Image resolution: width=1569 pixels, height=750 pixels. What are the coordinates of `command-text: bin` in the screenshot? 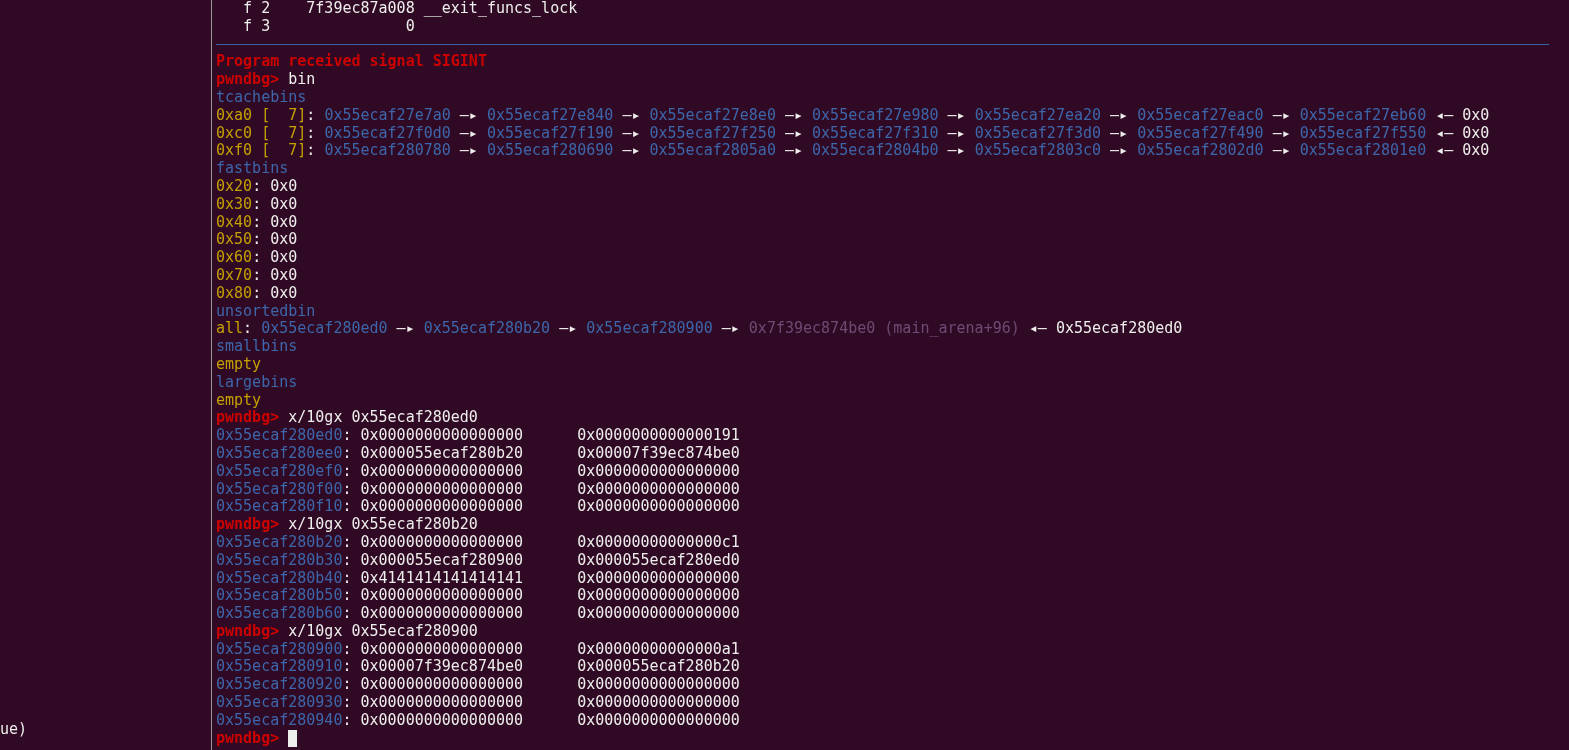 It's located at (302, 80).